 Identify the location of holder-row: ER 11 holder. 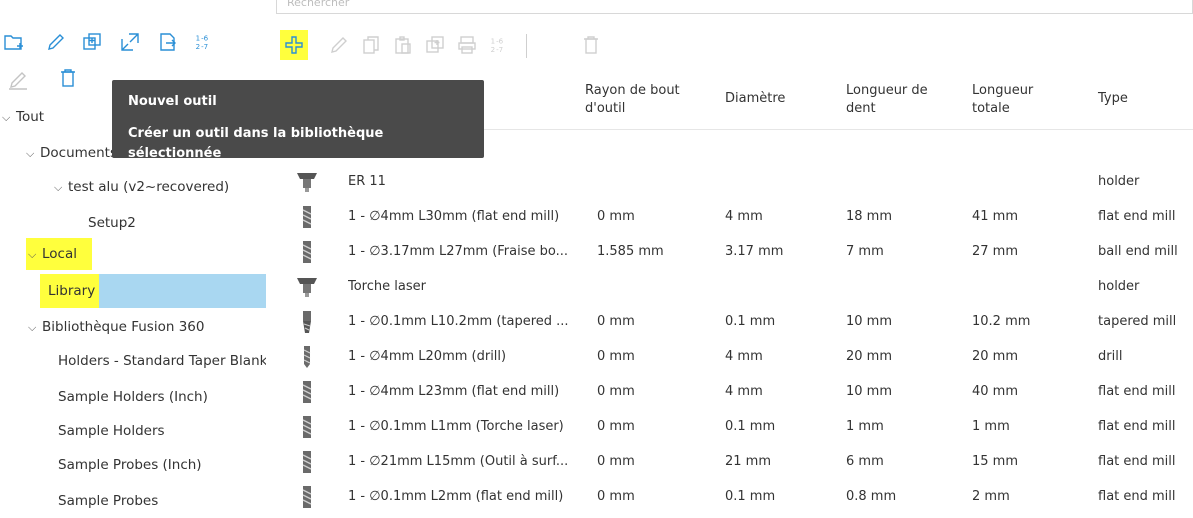
(734, 181).